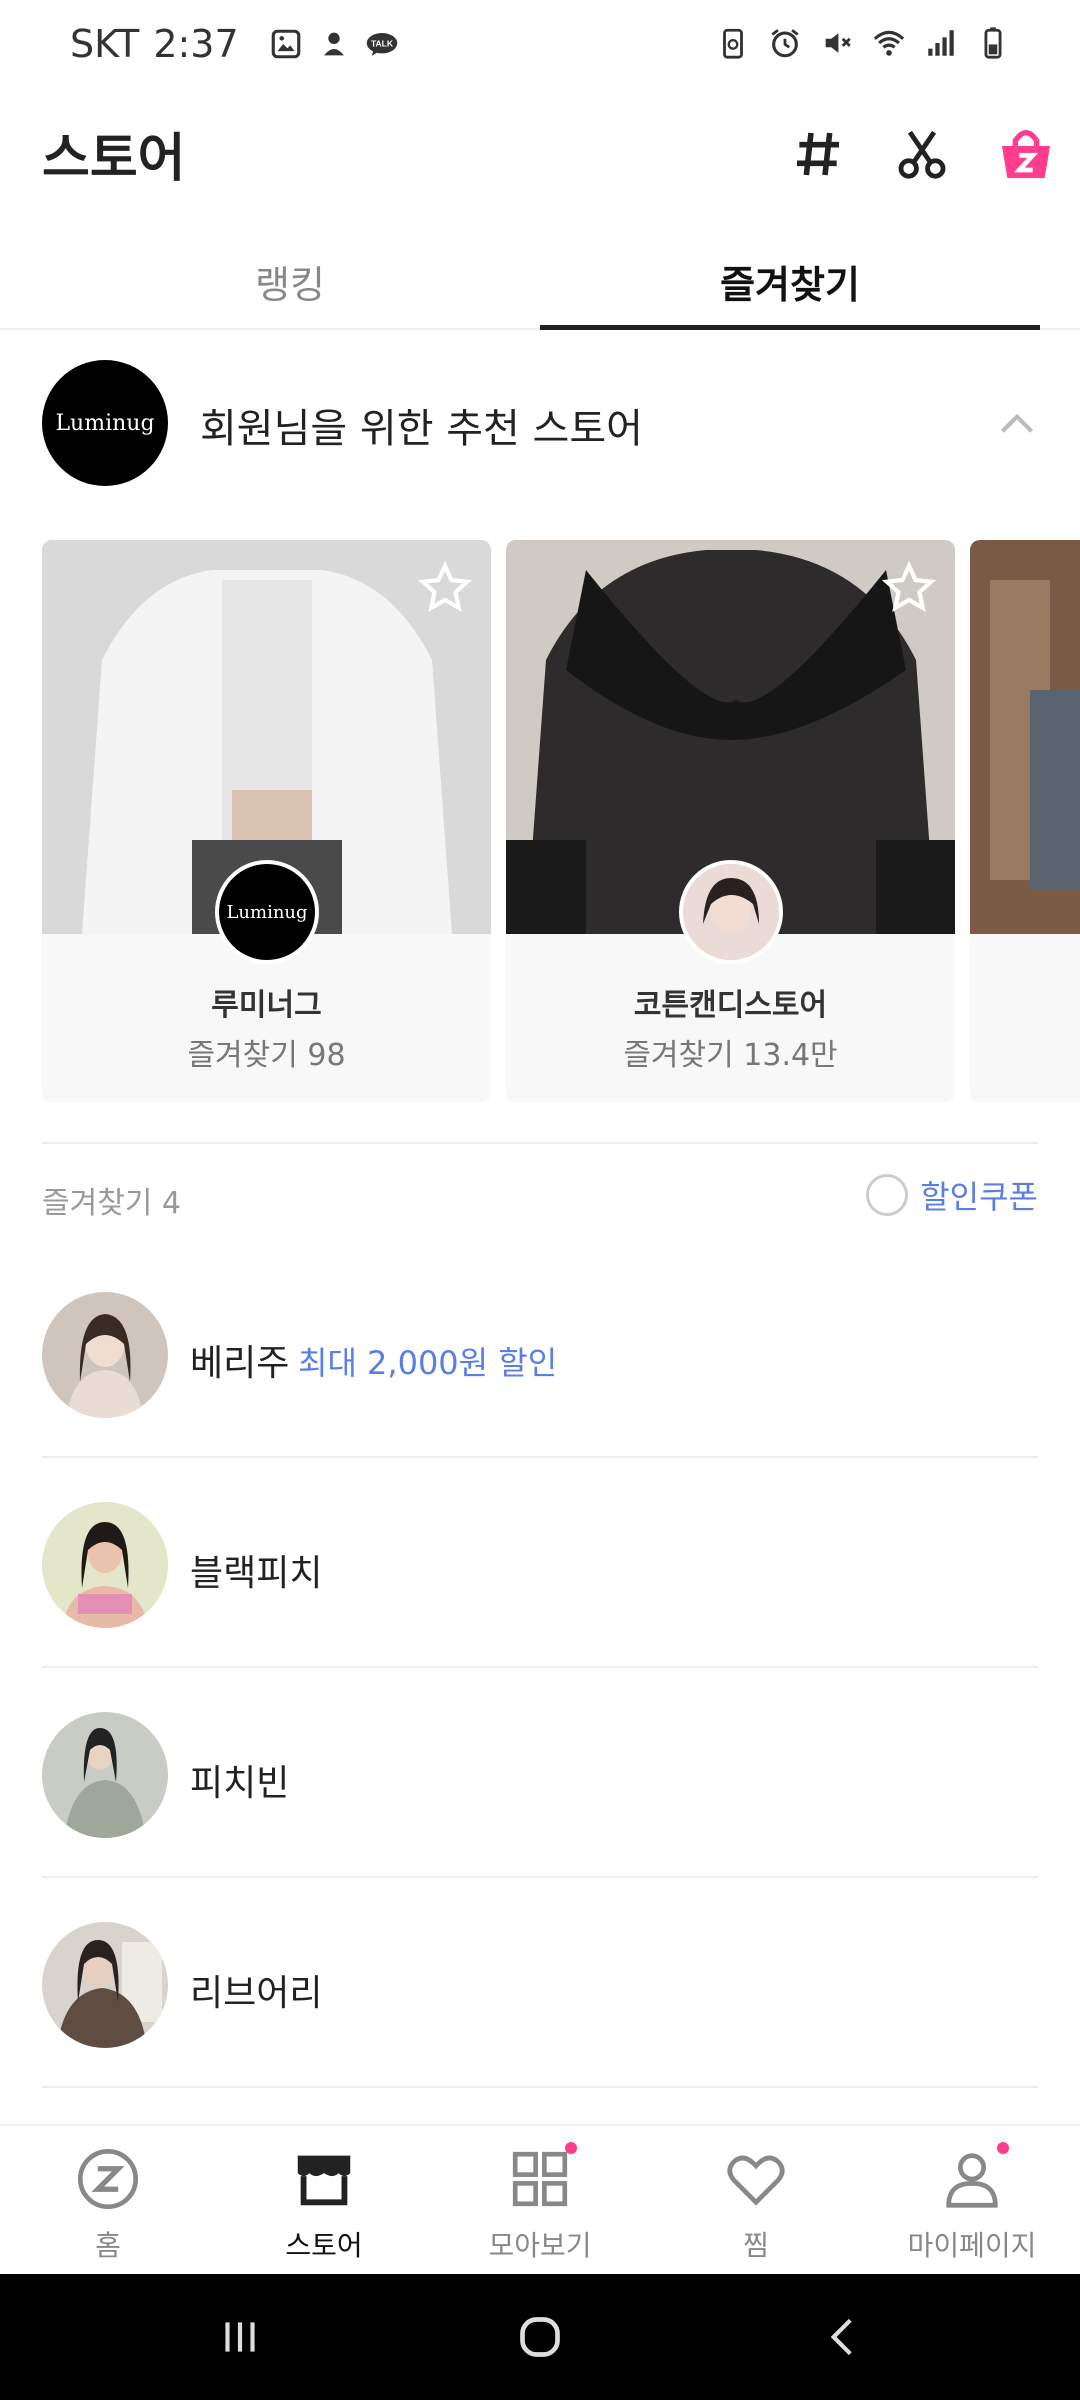  I want to click on store-card: 코튼캔디스토어 즐겨찾기 13.4만, so click(730, 821).